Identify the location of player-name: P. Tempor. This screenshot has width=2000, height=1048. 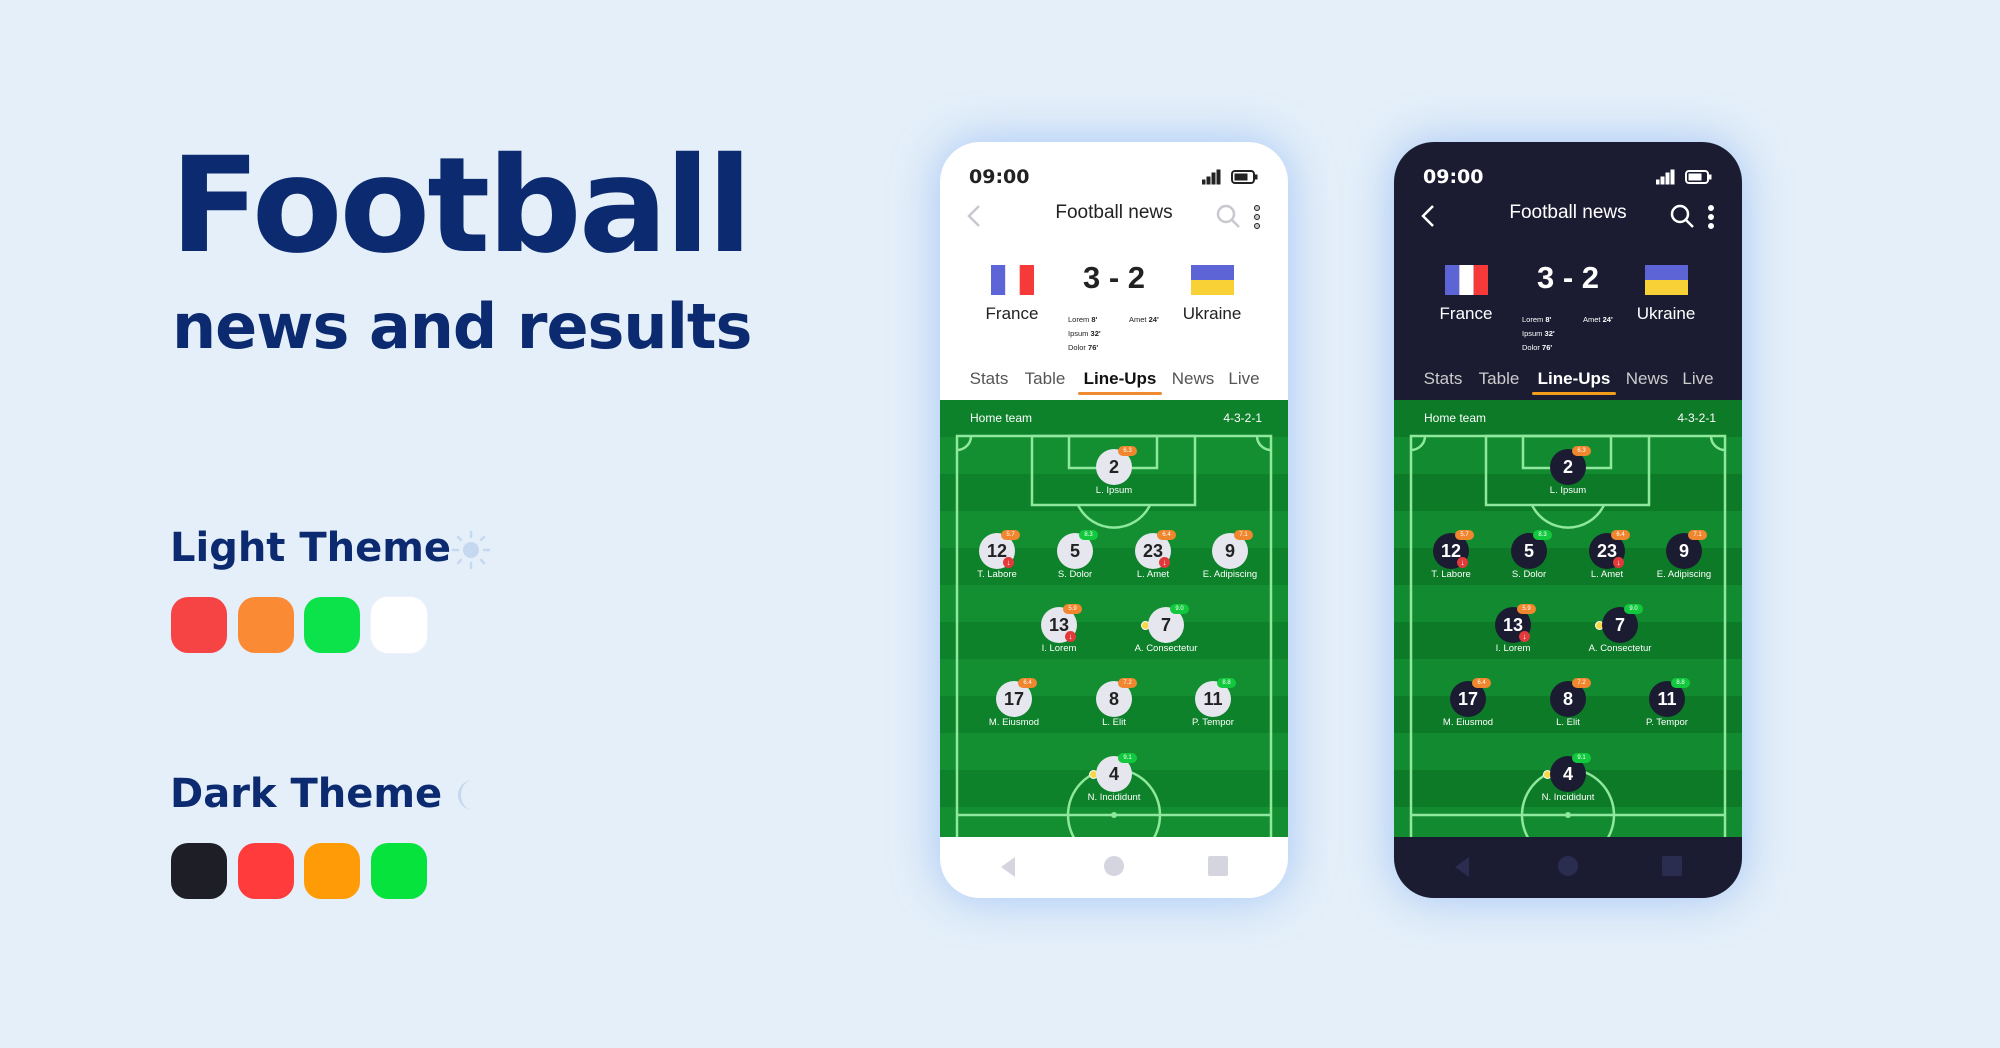
(1213, 722).